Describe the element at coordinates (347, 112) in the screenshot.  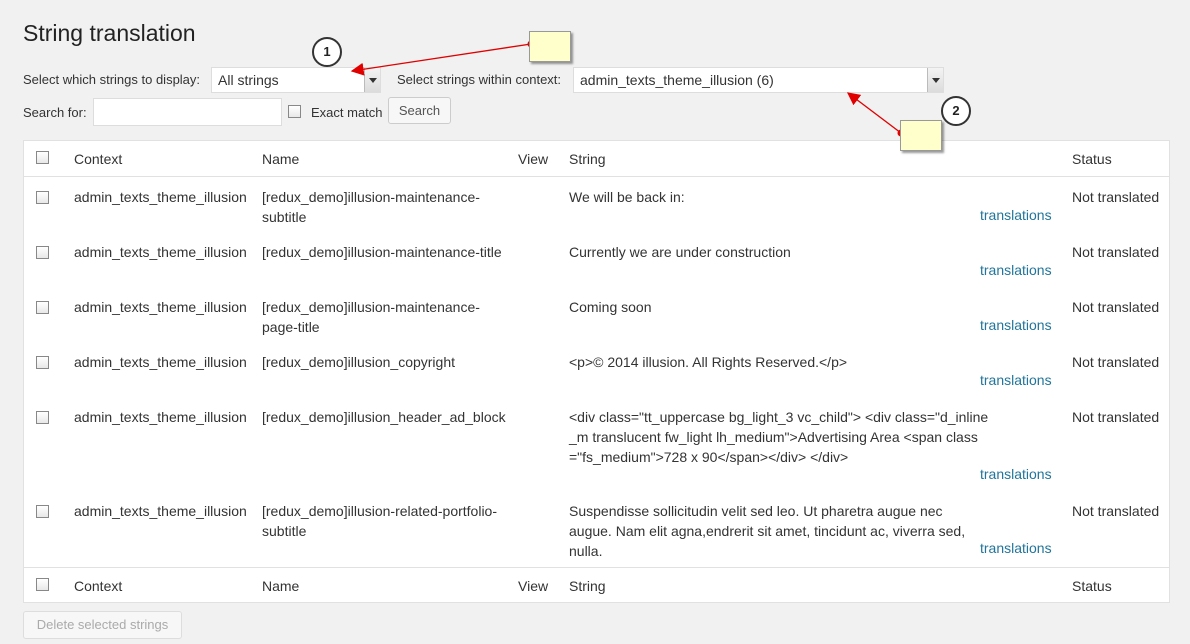
I see `exact-match-label: Exact match` at that location.